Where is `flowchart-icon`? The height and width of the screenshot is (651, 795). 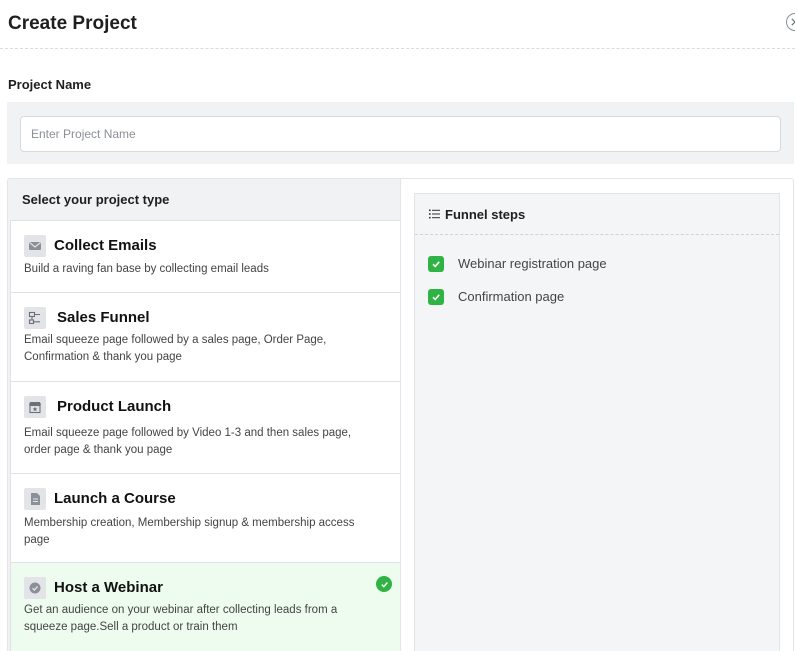 flowchart-icon is located at coordinates (35, 318).